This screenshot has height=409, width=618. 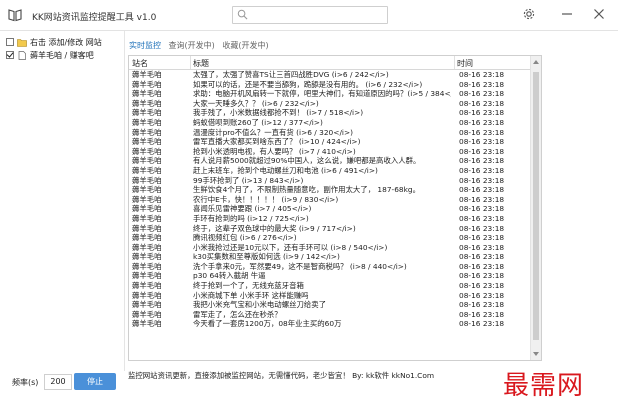 What do you see at coordinates (95, 381) in the screenshot?
I see `stop-button: 停止` at bounding box center [95, 381].